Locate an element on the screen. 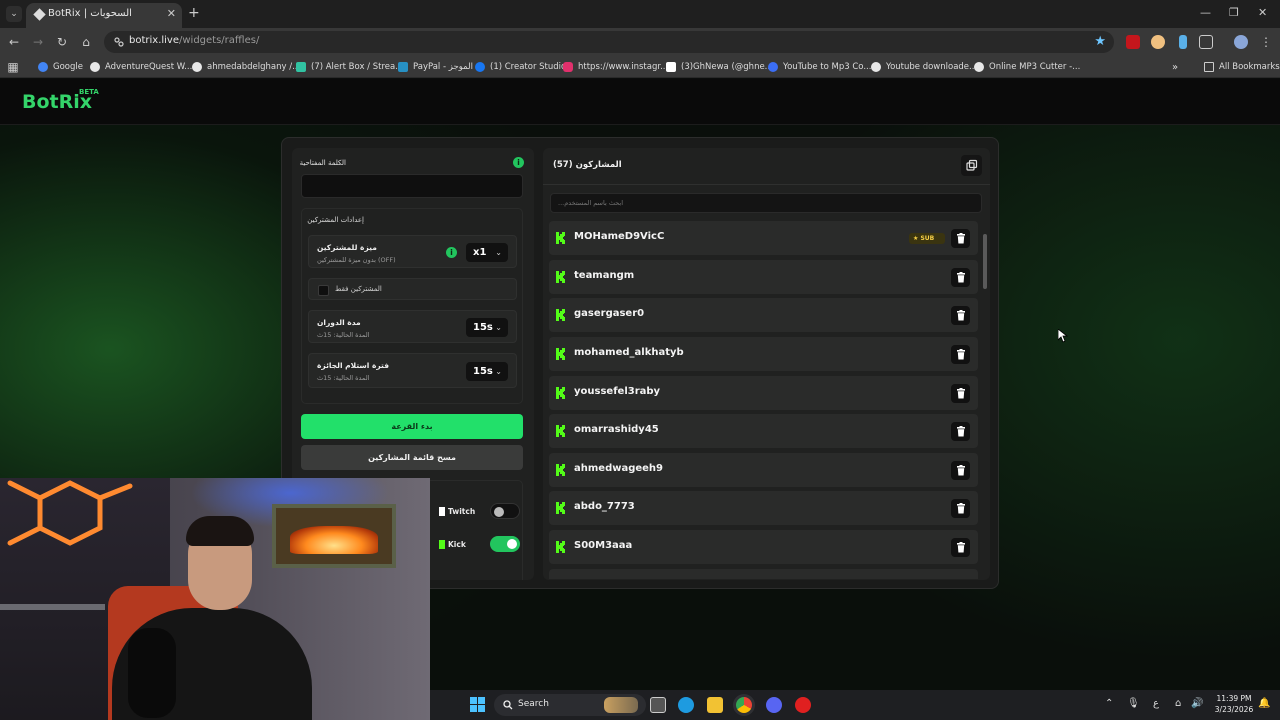 The height and width of the screenshot is (720, 1280). clock-date: 3/23/2026 is located at coordinates (1234, 709).